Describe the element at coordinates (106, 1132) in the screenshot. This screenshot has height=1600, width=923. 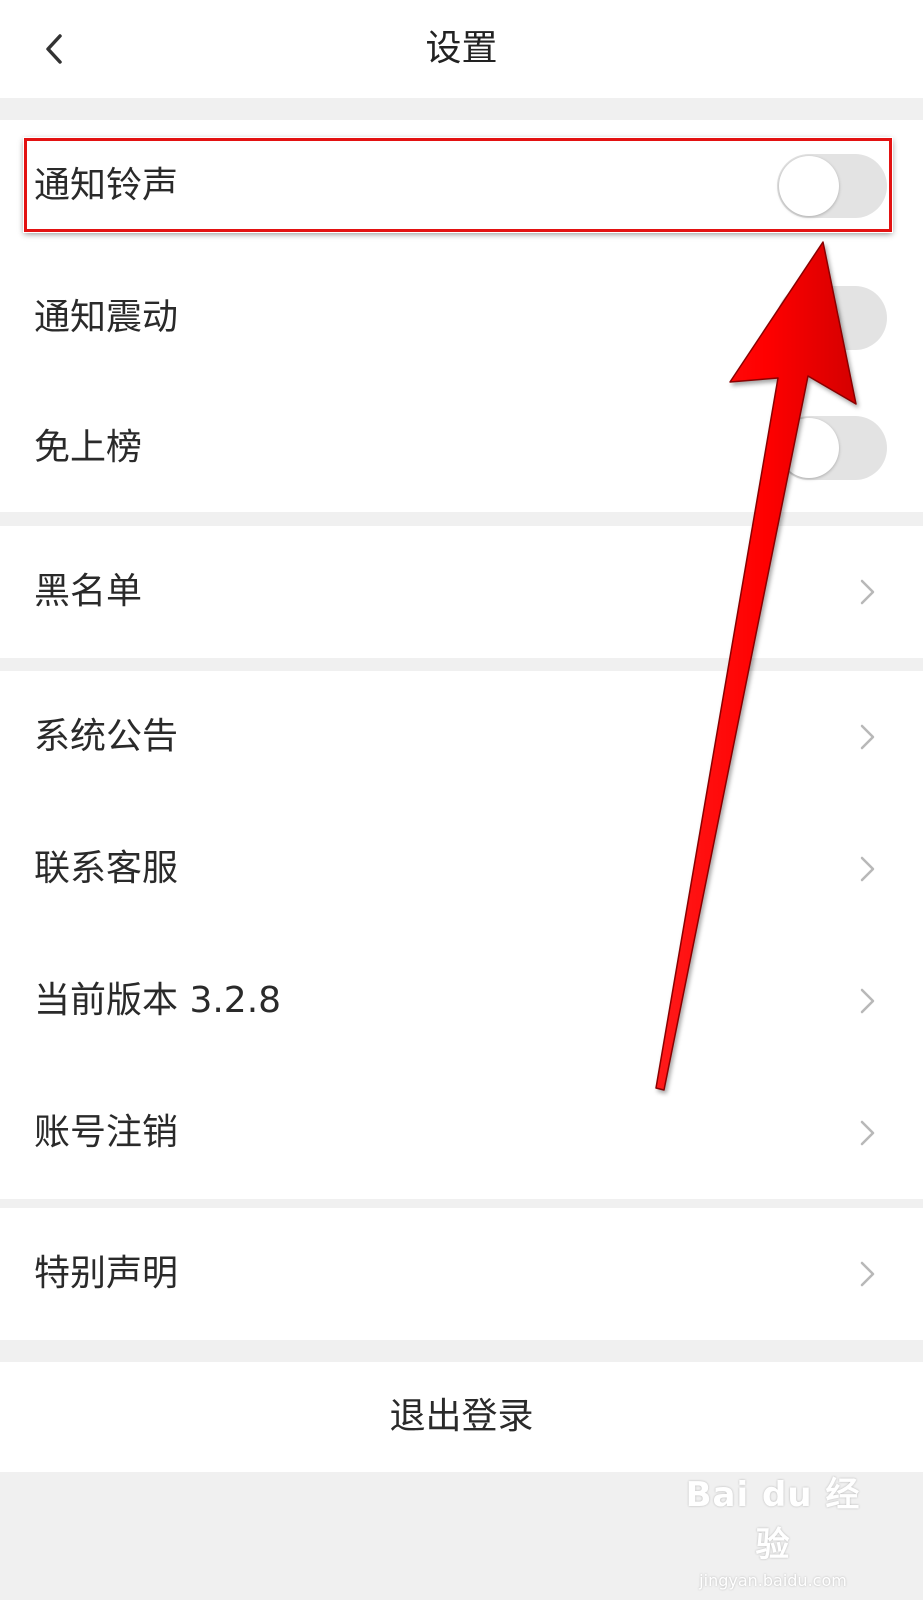
I see `row-label: 账号注销` at that location.